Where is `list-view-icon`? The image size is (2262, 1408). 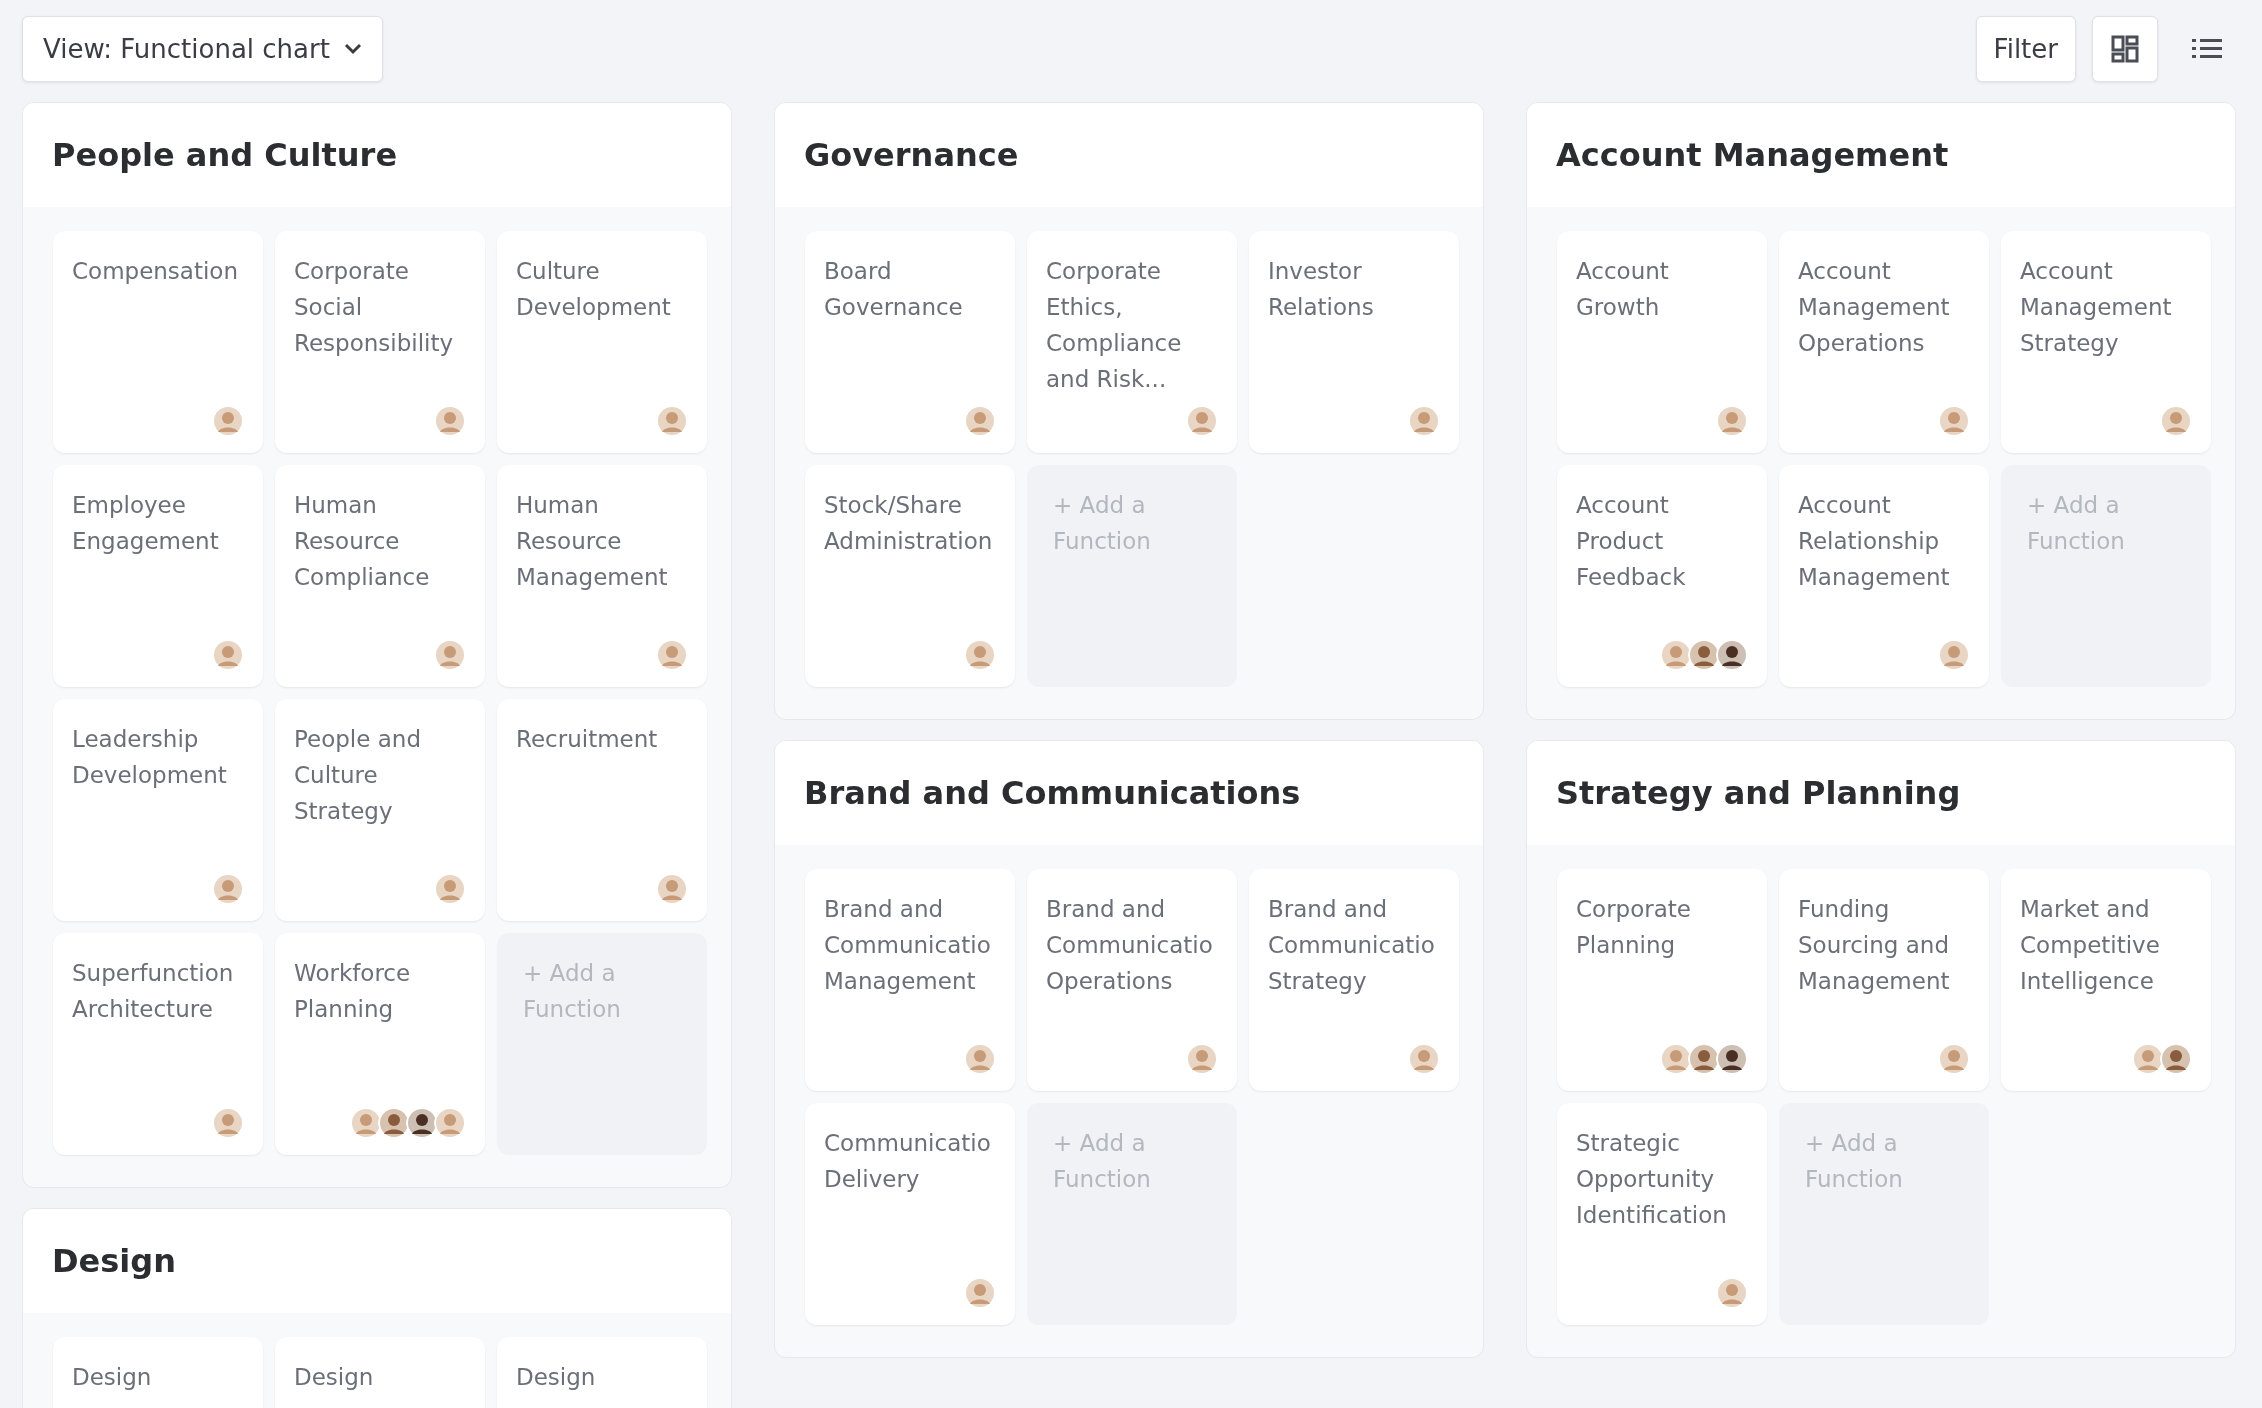 list-view-icon is located at coordinates (2207, 48).